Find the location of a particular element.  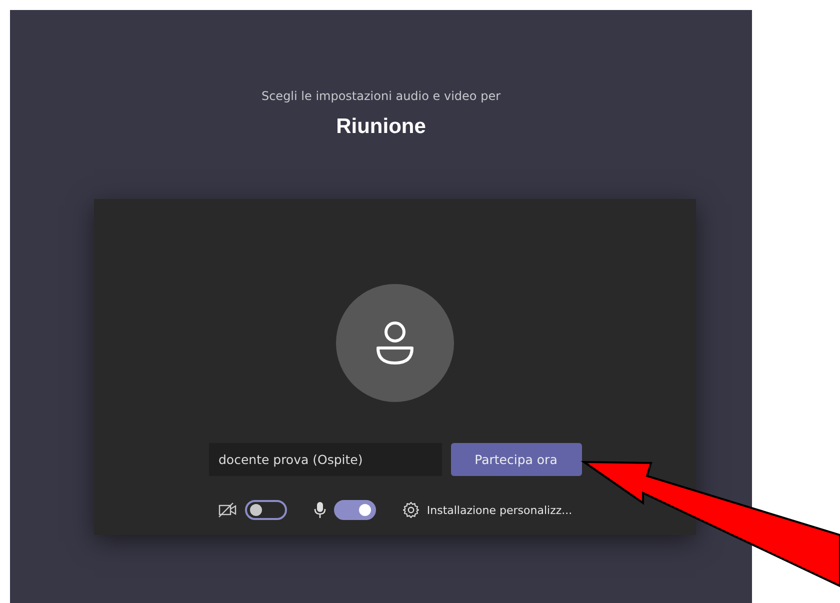

microphone-icon is located at coordinates (319, 510).